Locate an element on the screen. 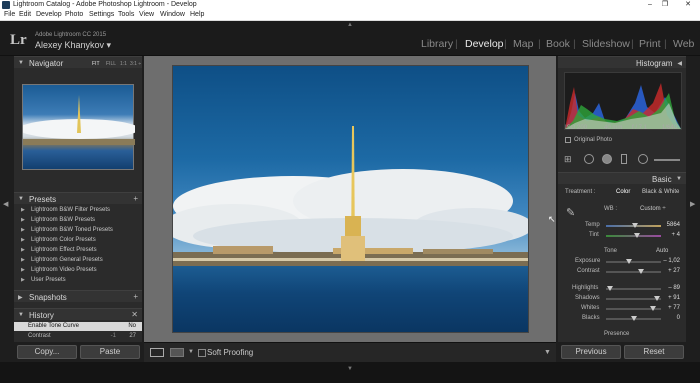 The width and height of the screenshot is (700, 383). histogram-header: Histogram ◀ is located at coordinates (622, 62).